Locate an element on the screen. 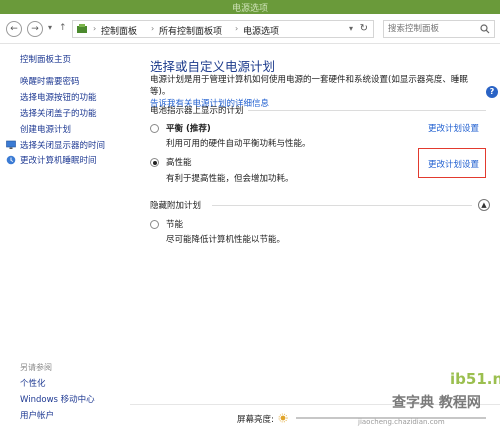 The width and height of the screenshot is (500, 434). breadcrumb-item-power-options: 电源选项 is located at coordinates (261, 30).